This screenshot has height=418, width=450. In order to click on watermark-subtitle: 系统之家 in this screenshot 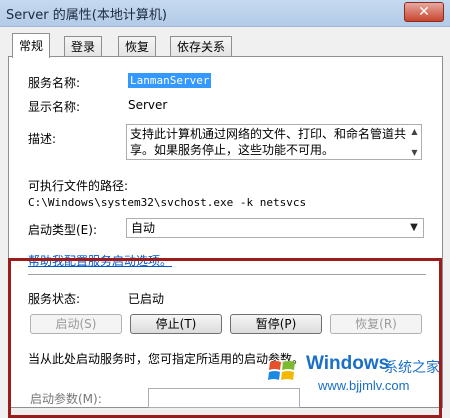, I will do `click(412, 368)`.